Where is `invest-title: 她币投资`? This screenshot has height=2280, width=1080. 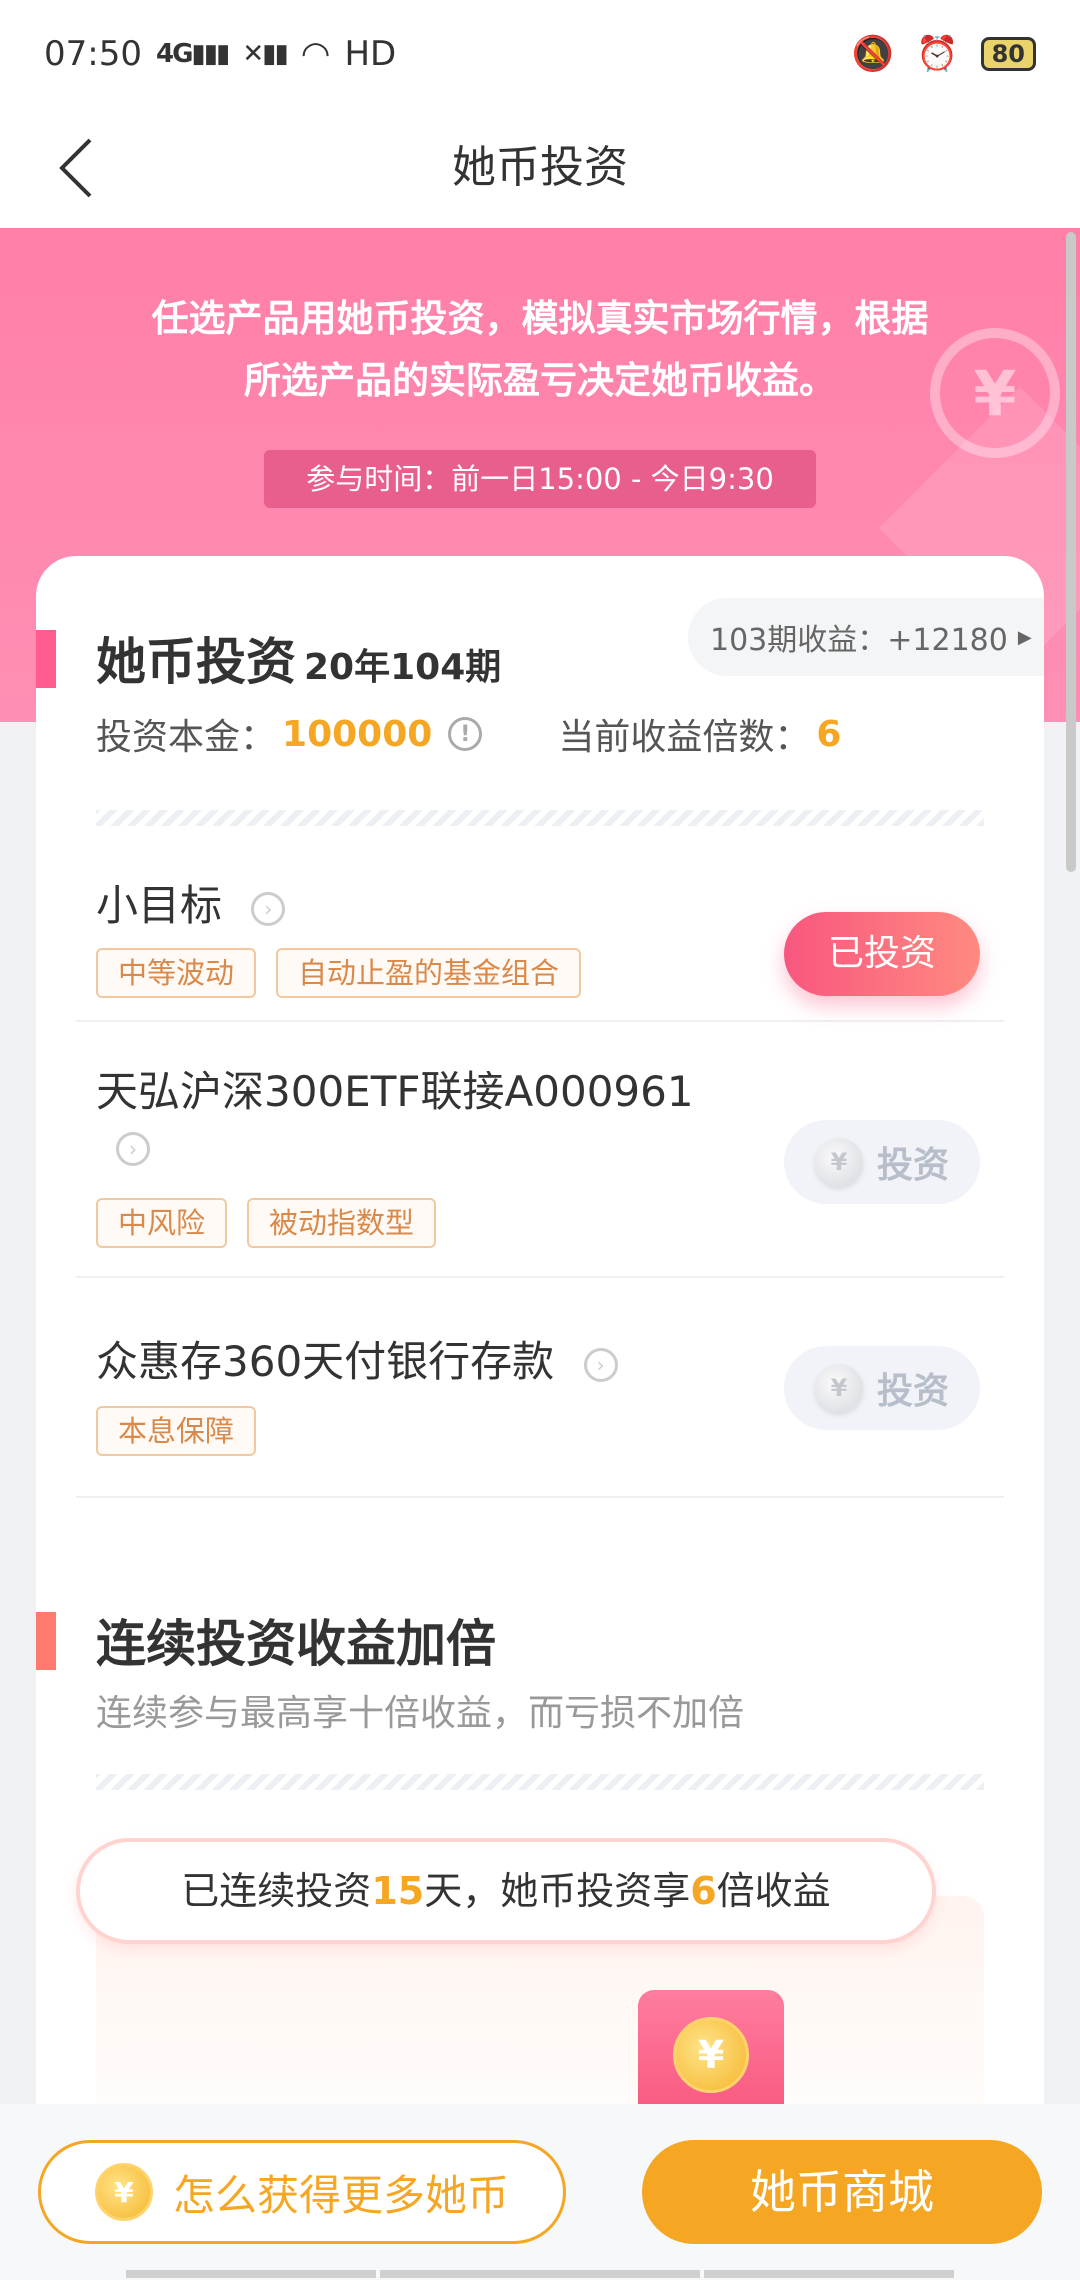
invest-title: 她币投资 is located at coordinates (196, 662).